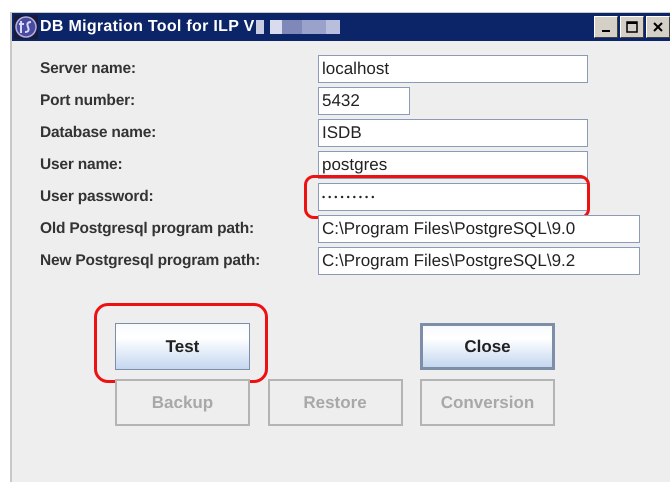 This screenshot has width=670, height=482. Describe the element at coordinates (182, 346) in the screenshot. I see `push-button: Test` at that location.